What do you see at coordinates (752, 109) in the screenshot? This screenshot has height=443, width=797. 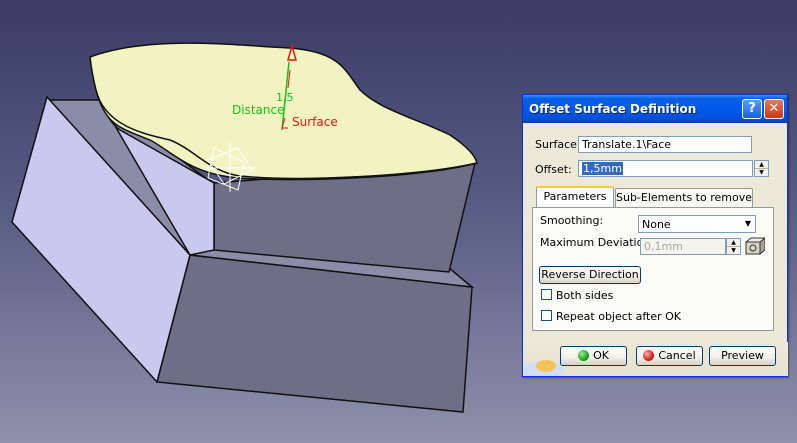 I see `help-button: ?` at bounding box center [752, 109].